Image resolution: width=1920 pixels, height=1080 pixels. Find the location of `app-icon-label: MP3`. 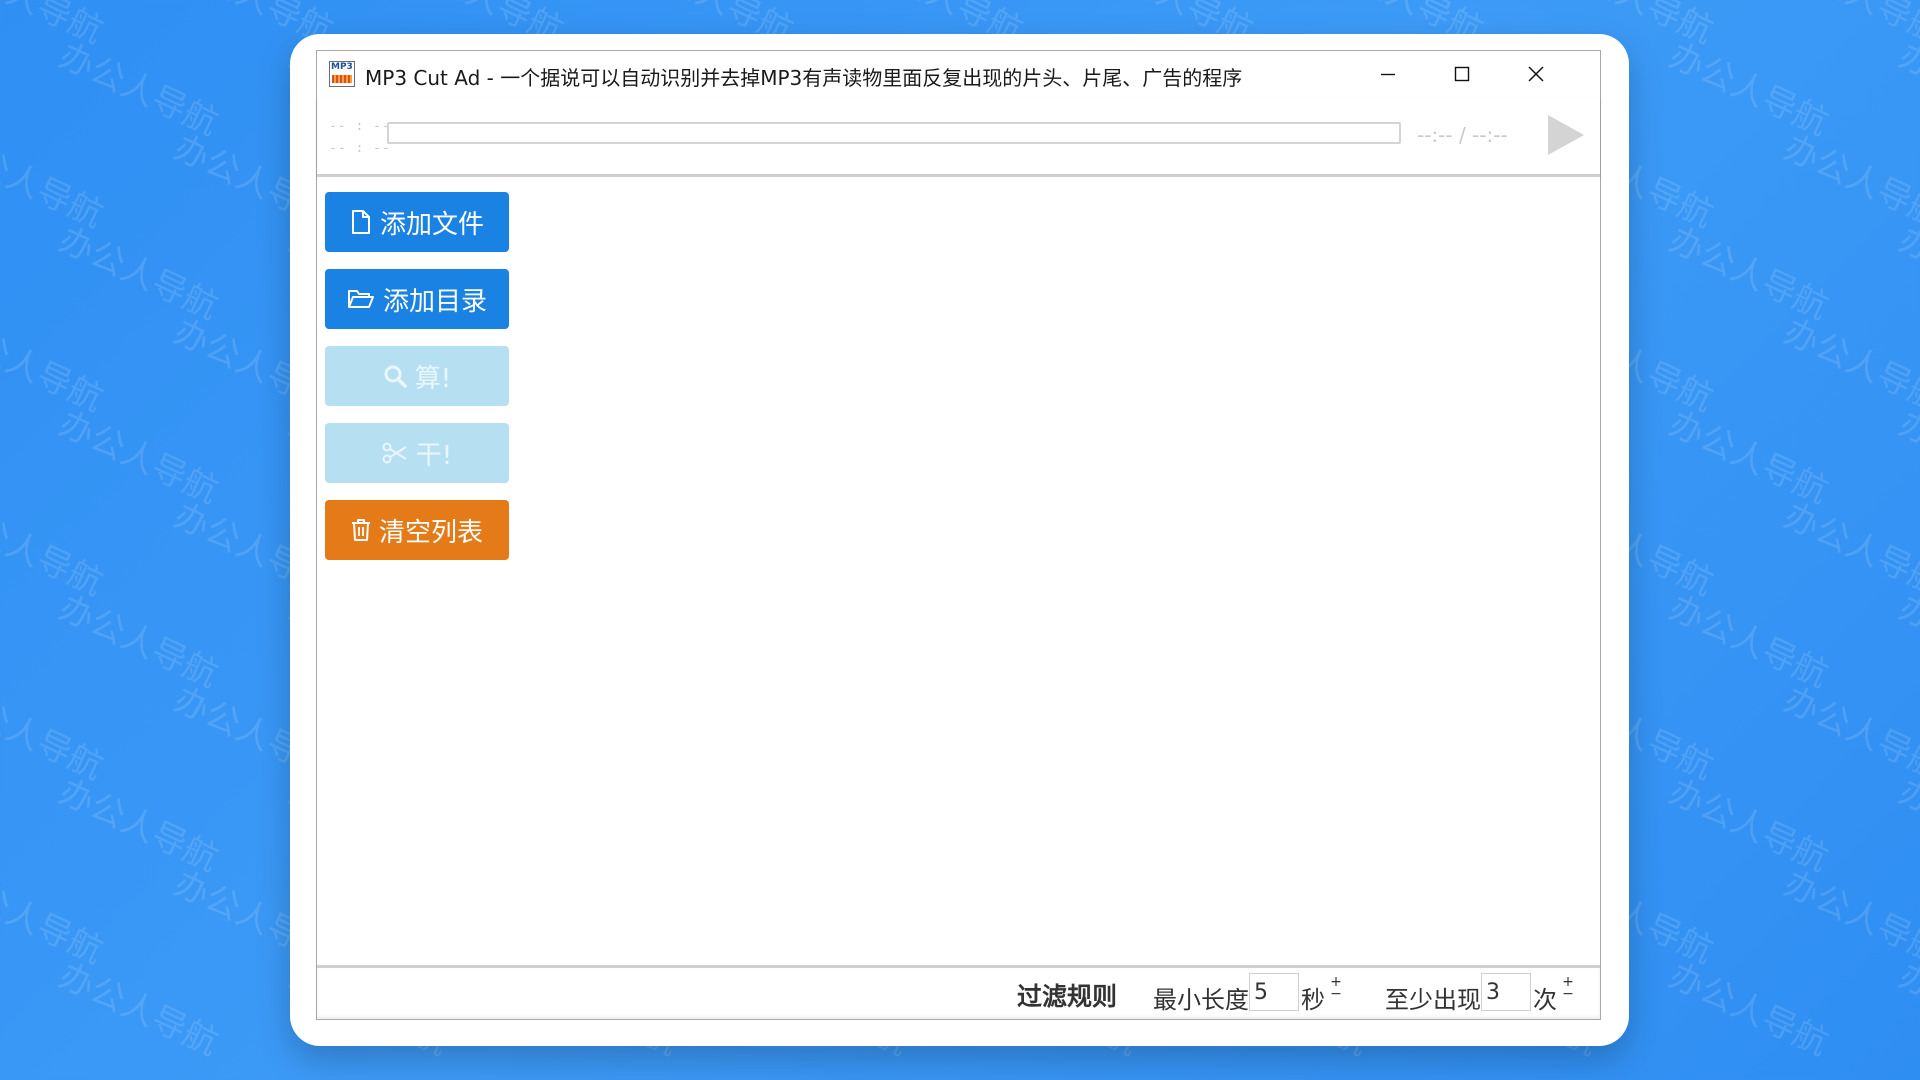

app-icon-label: MP3 is located at coordinates (342, 67).